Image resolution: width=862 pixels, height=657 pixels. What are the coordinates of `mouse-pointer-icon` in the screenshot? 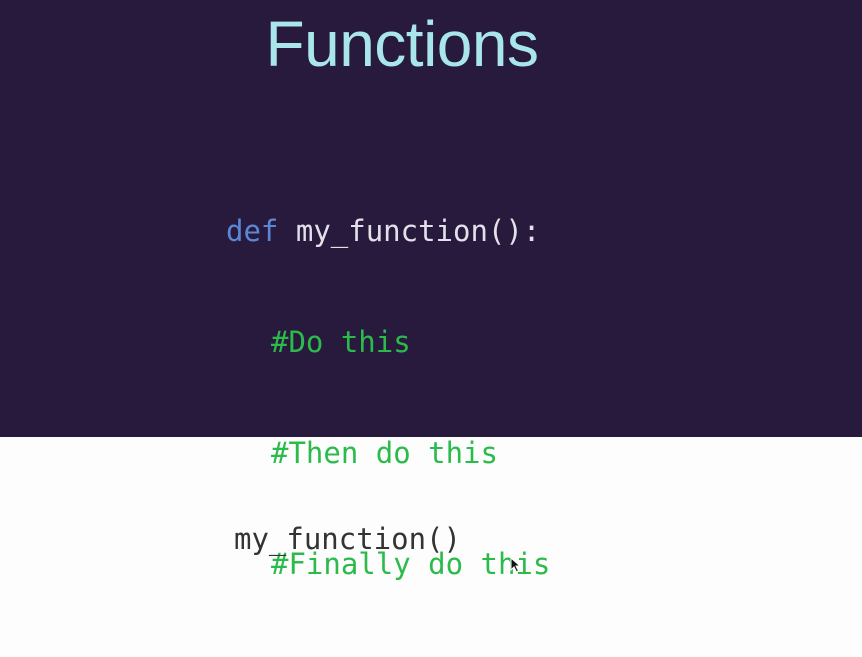 It's located at (516, 565).